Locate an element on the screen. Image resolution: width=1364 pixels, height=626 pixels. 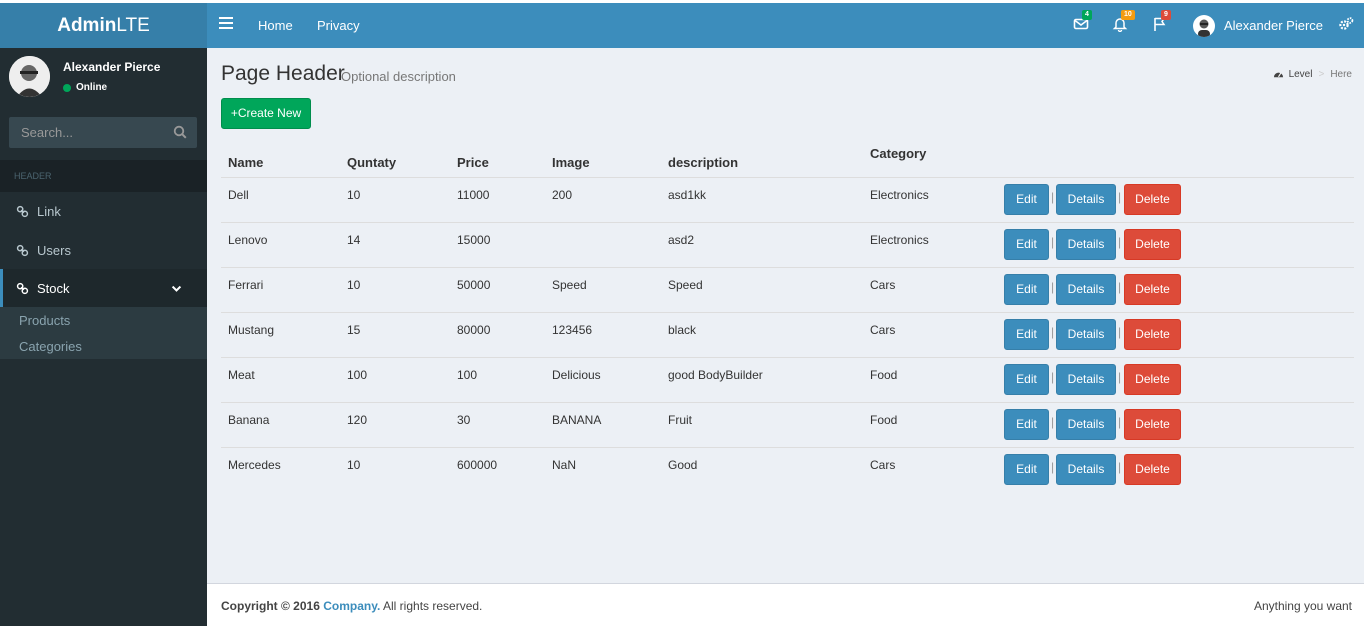
messages-badge: 4 is located at coordinates (1087, 15).